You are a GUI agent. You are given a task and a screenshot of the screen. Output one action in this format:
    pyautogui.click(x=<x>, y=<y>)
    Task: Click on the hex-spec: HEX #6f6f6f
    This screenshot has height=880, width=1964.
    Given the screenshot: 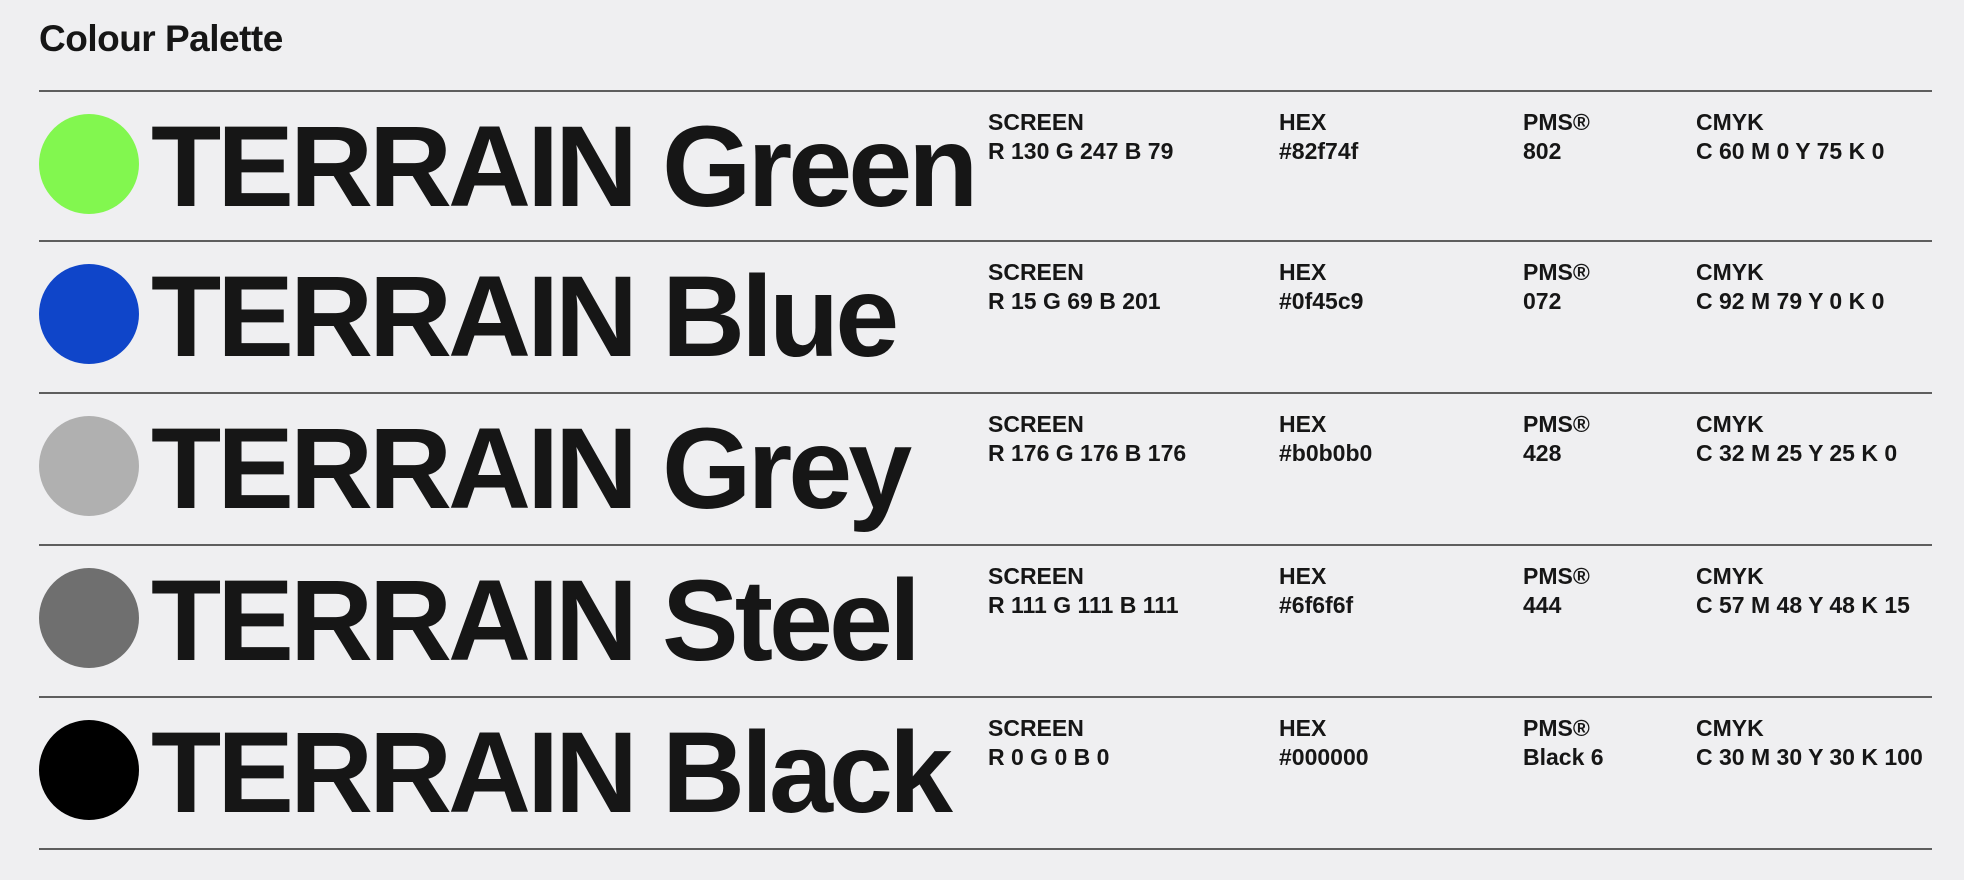 What is the action you would take?
    pyautogui.click(x=1316, y=591)
    